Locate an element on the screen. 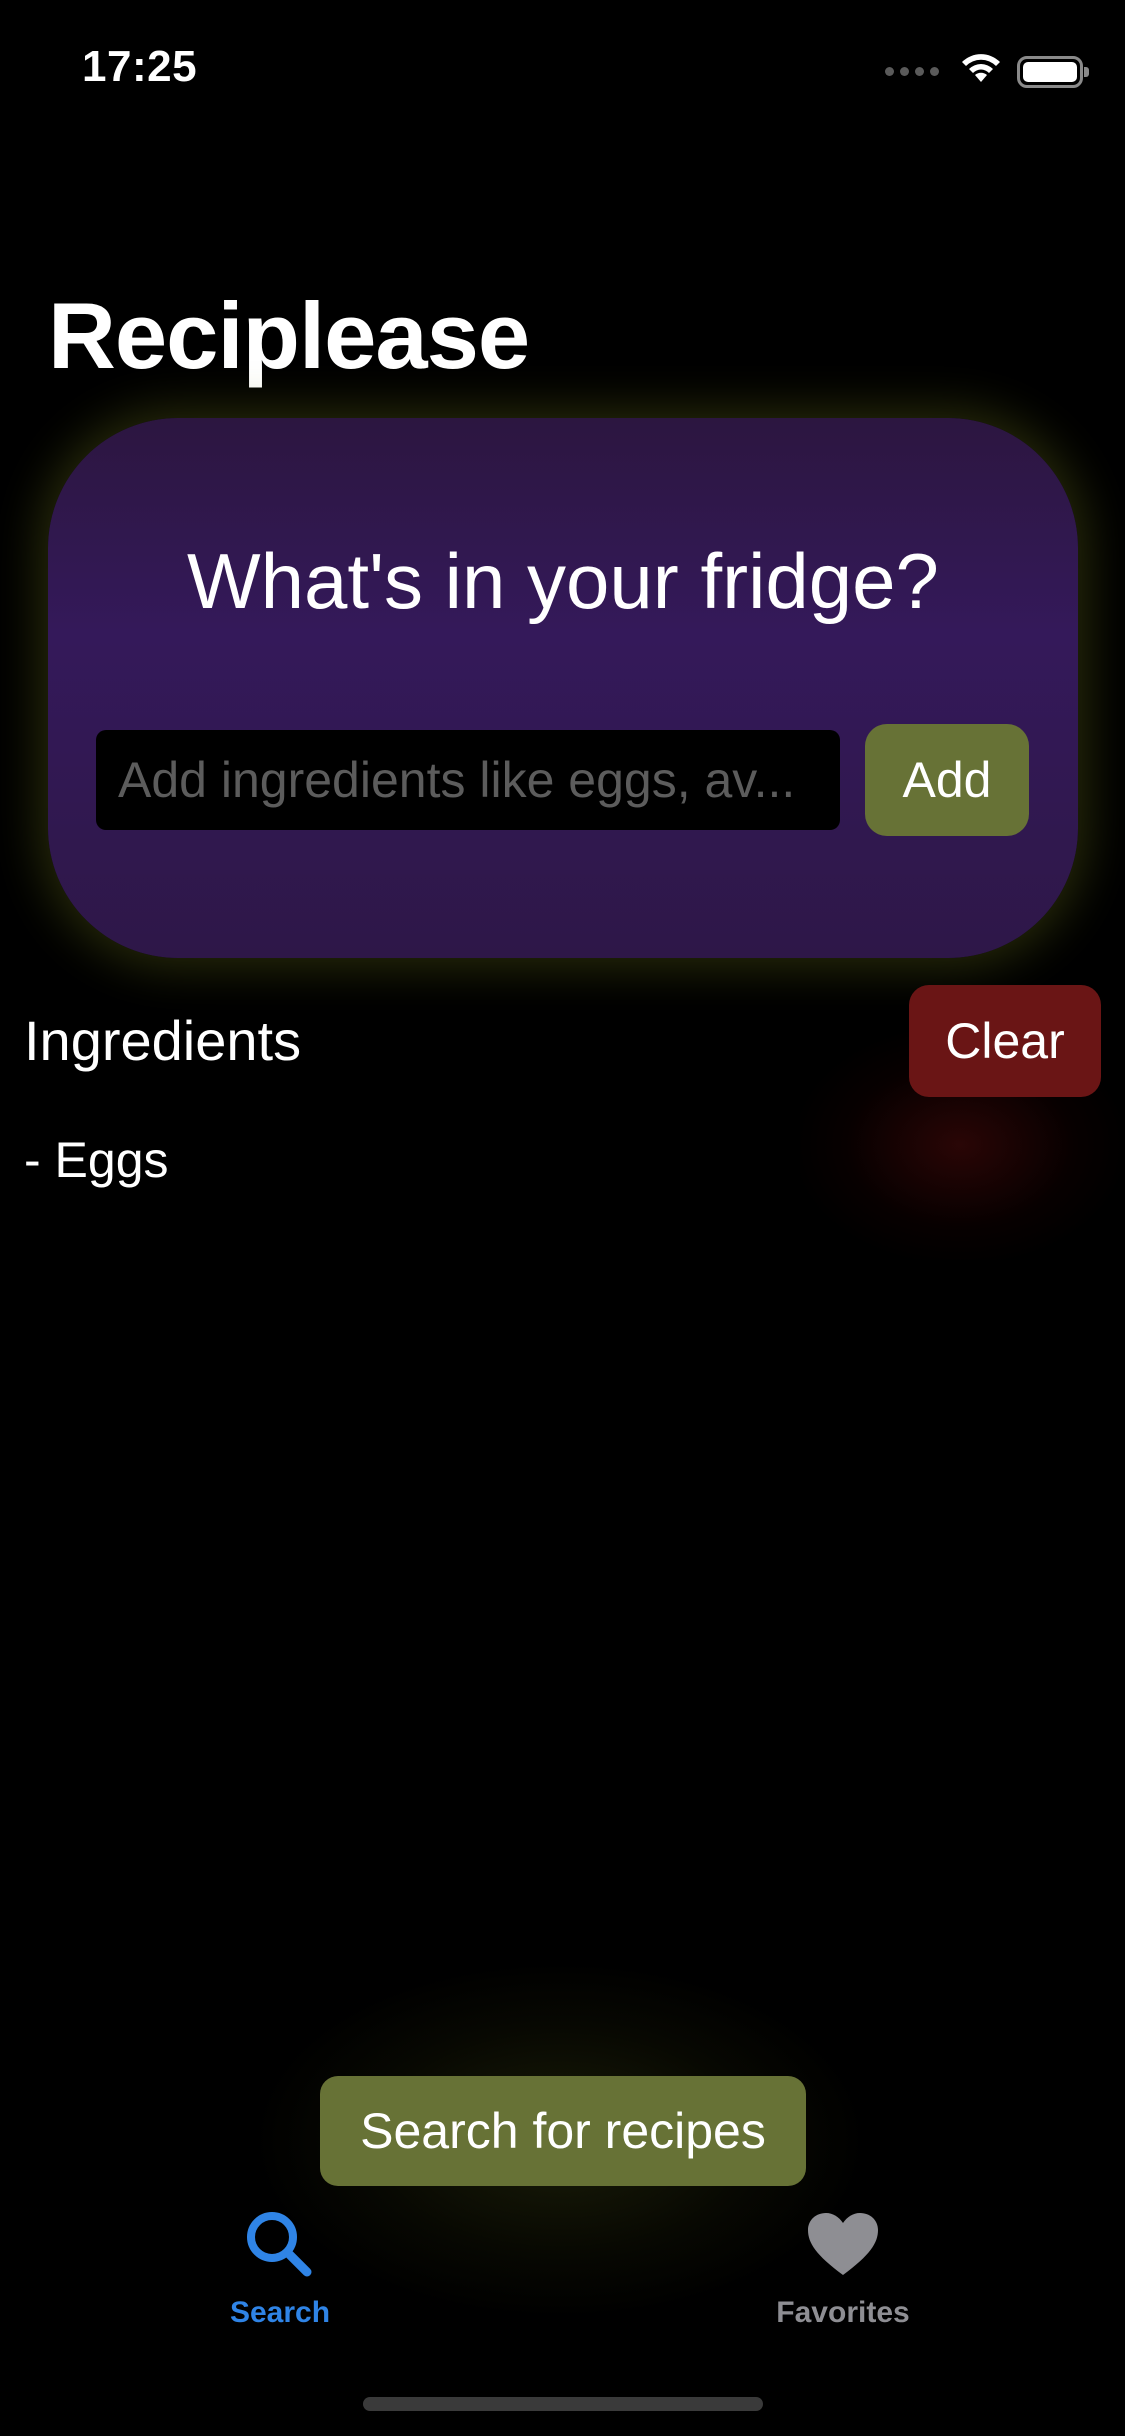 This screenshot has width=1125, height=2436. tab-favorites: Favorites is located at coordinates (843, 2273).